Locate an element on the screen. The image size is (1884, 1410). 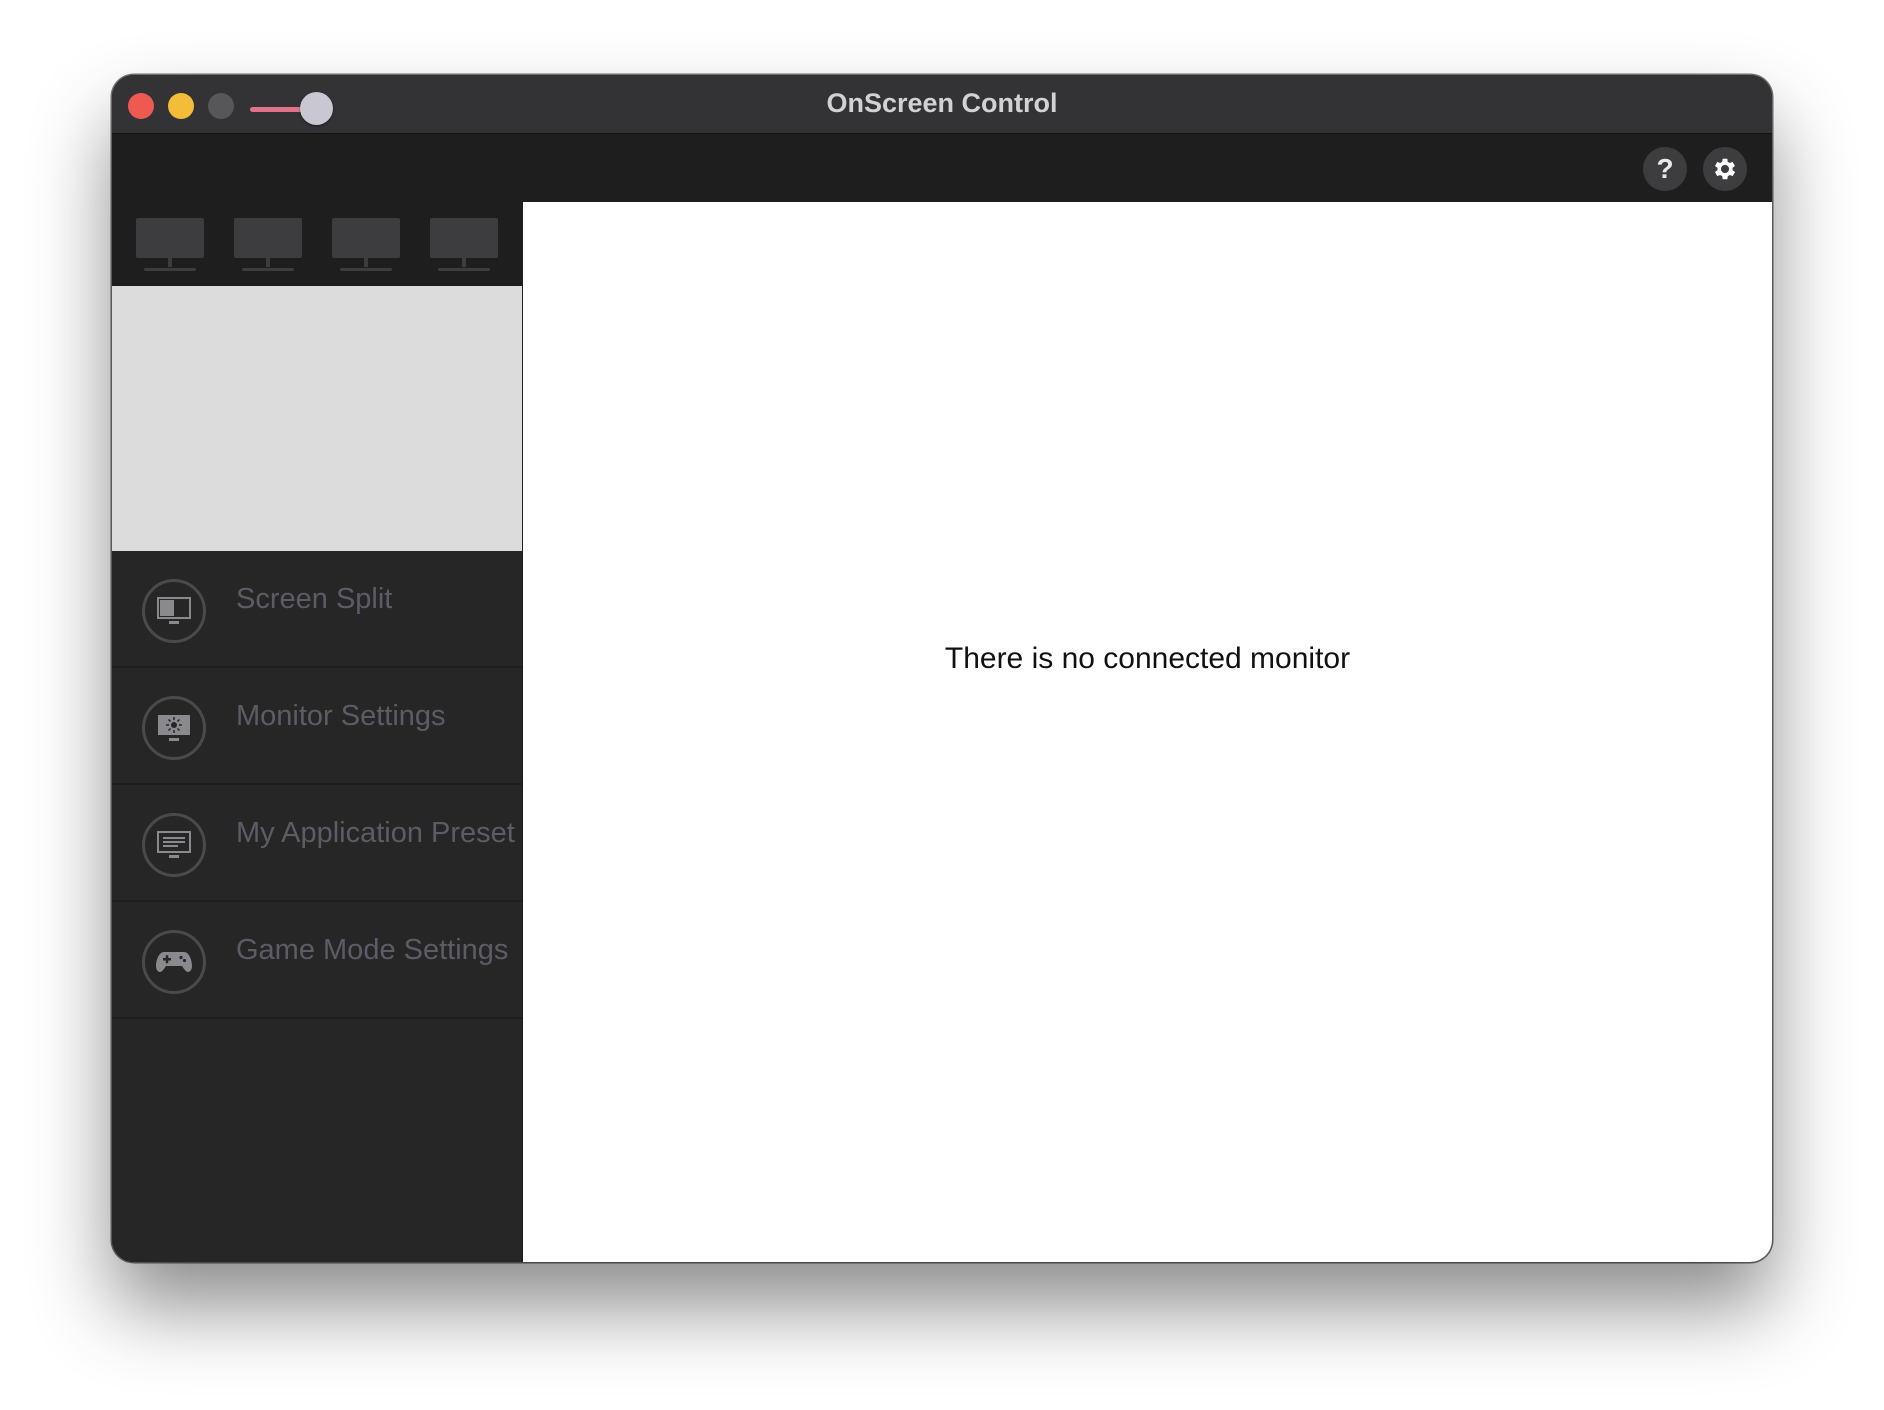
title-bar: OnScreen Control is located at coordinates (942, 104).